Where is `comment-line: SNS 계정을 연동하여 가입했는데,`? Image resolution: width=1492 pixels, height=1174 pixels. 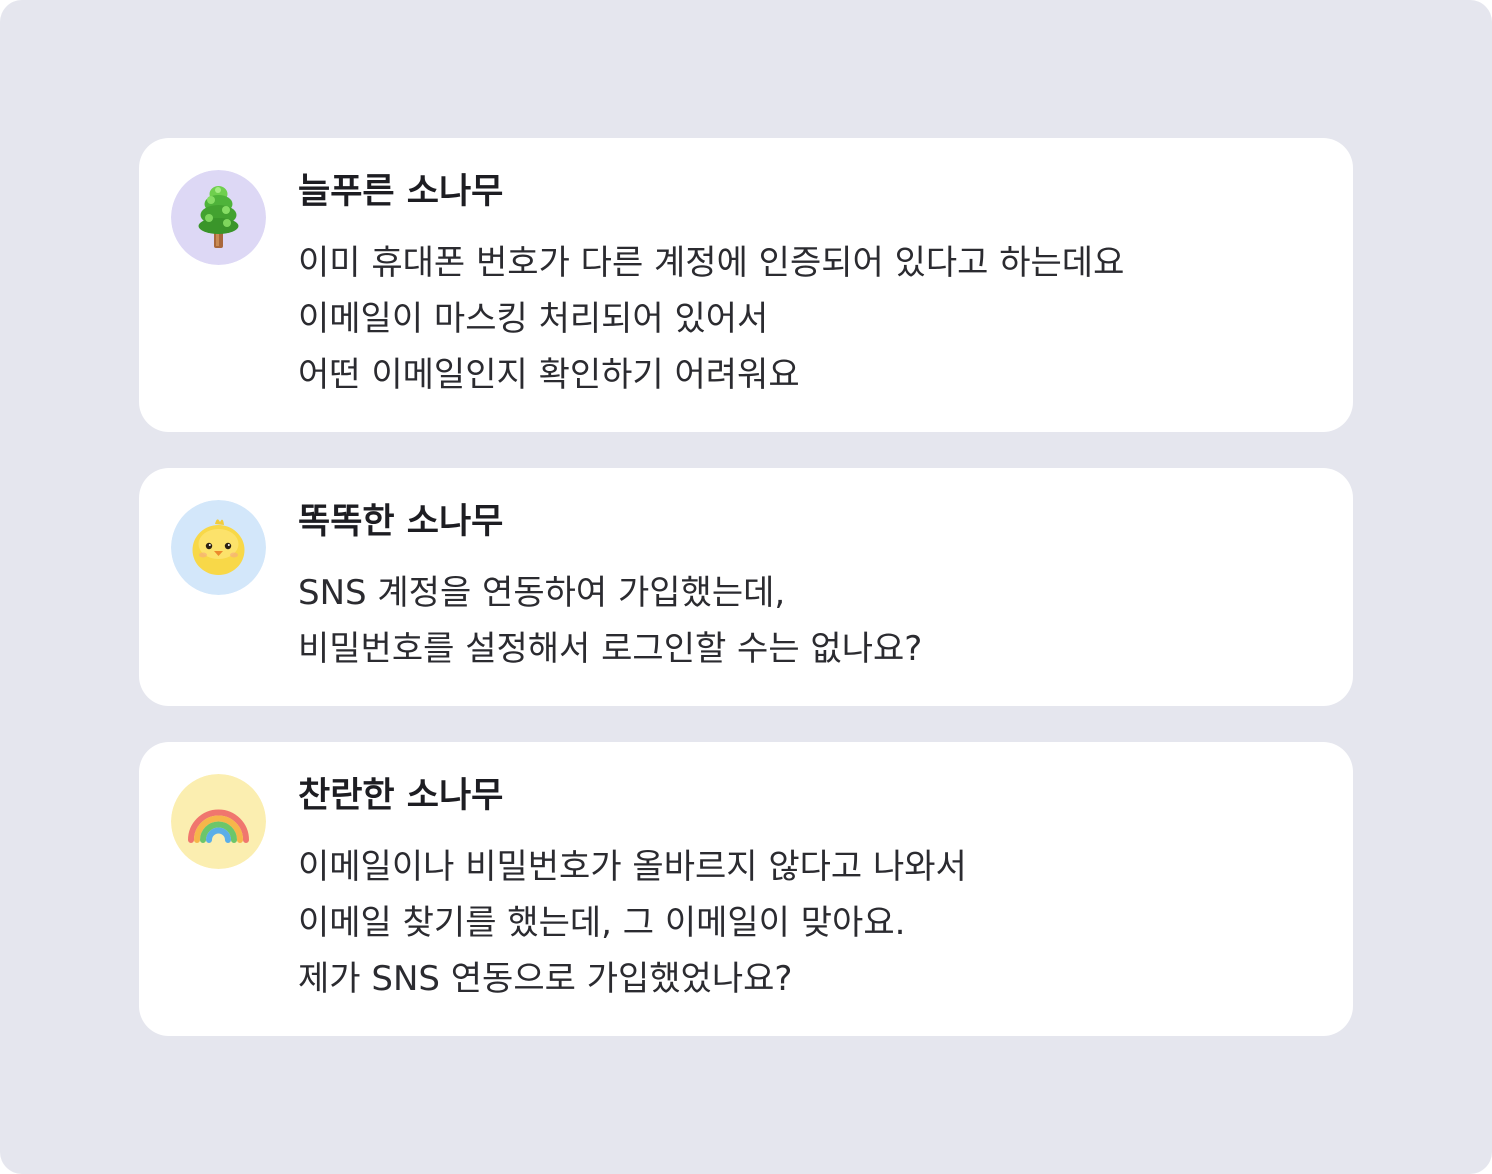
comment-line: SNS 계정을 연동하여 가입했는데, is located at coordinates (542, 593).